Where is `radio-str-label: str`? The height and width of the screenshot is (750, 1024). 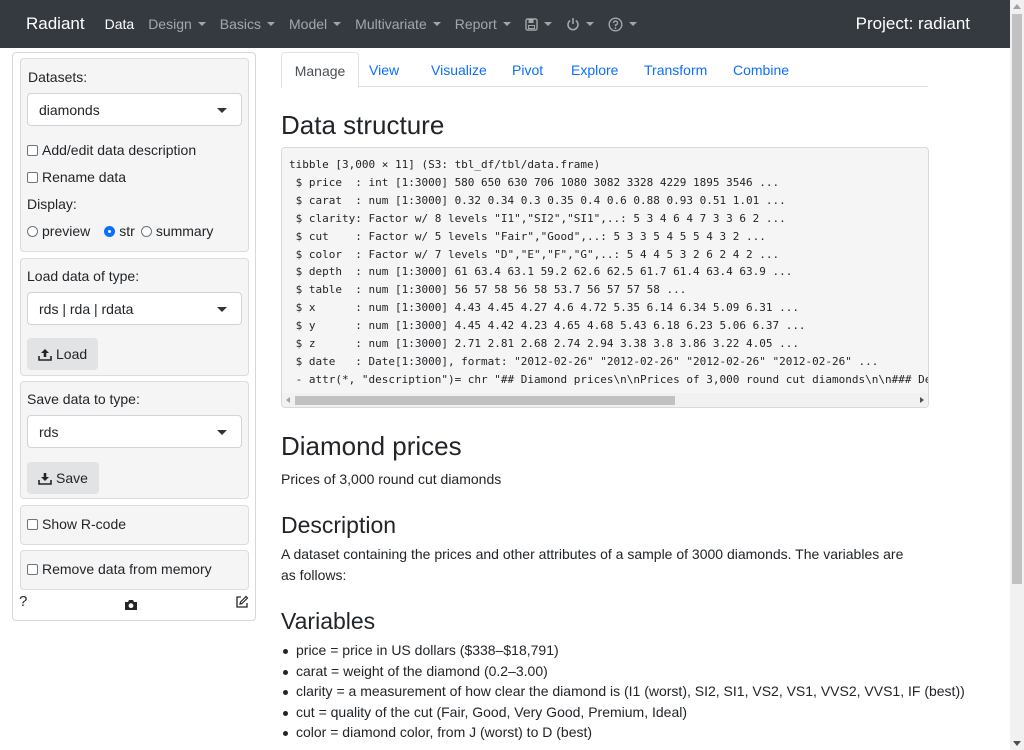 radio-str-label: str is located at coordinates (127, 231).